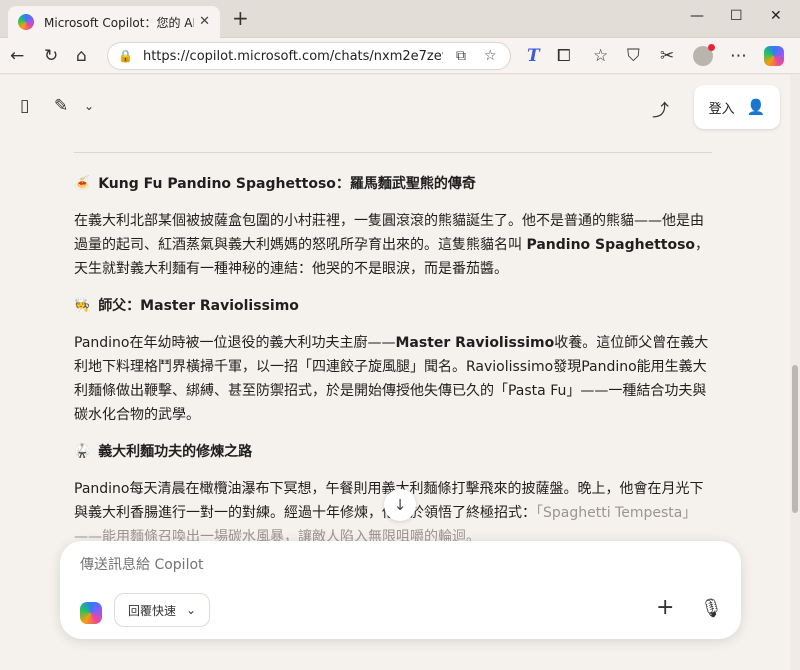 This screenshot has width=800, height=670. I want to click on section-heading: 🥋 義大利麵功夫的修煉之路, so click(394, 452).